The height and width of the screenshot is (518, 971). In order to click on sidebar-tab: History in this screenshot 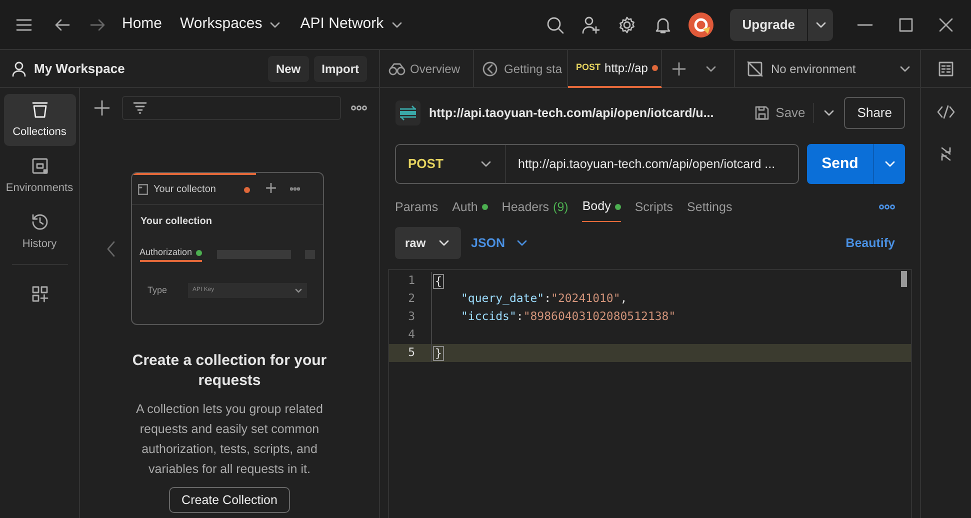, I will do `click(40, 232)`.